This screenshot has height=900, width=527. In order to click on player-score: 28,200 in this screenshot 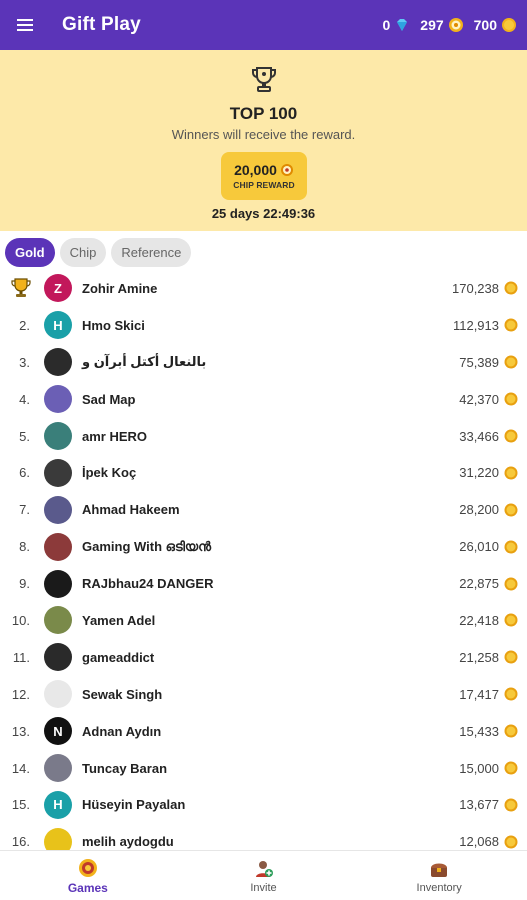, I will do `click(479, 510)`.